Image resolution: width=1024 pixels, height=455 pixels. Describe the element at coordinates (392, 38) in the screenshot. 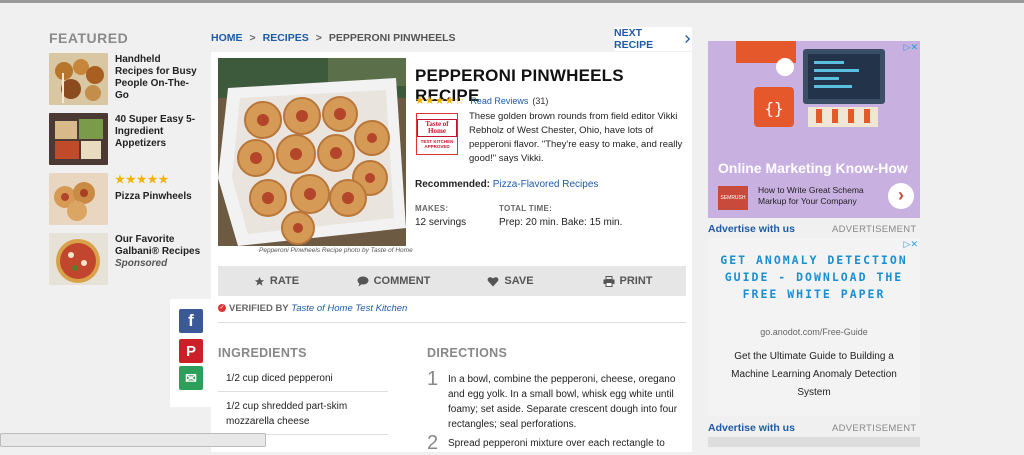

I see `breadcrumb-current: PEPPERONI PINWHEELS` at that location.